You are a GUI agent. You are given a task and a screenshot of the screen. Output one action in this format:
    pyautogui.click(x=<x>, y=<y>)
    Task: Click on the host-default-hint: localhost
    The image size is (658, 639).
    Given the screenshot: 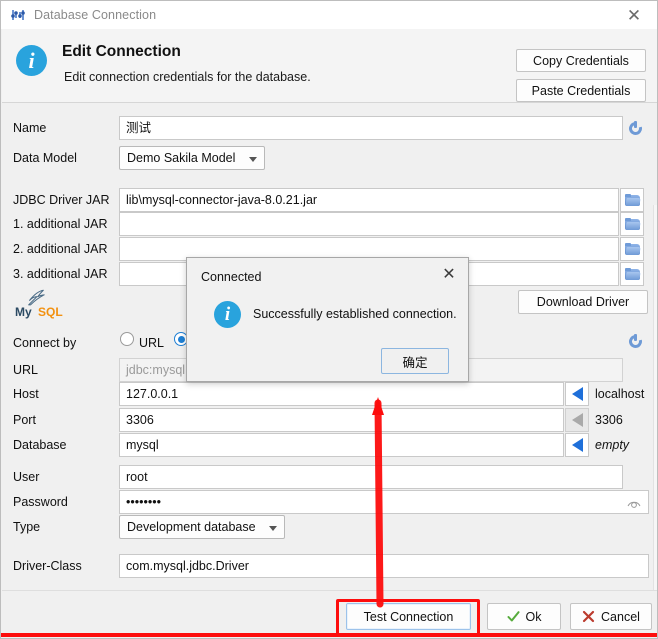 What is the action you would take?
    pyautogui.click(x=620, y=394)
    